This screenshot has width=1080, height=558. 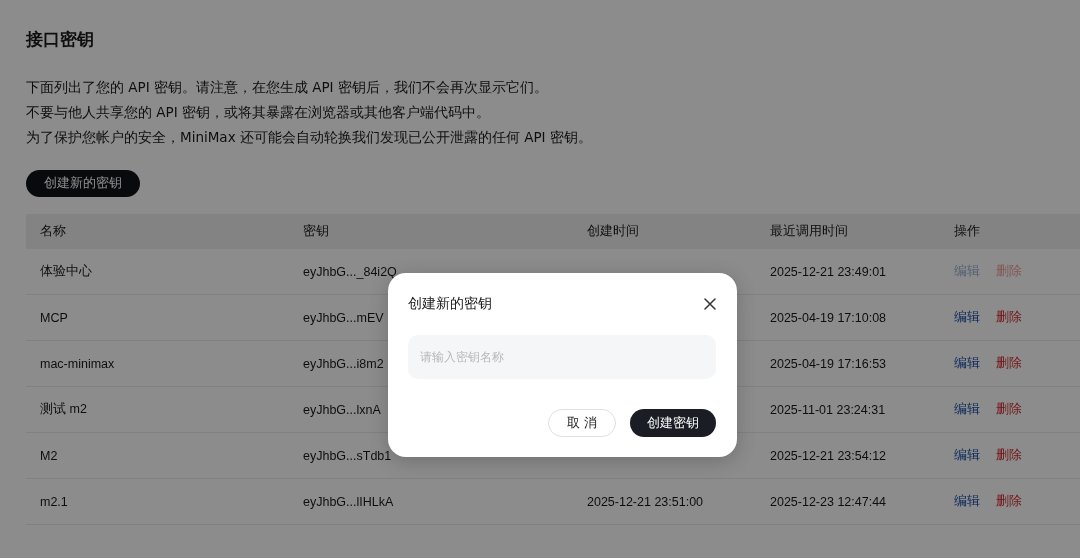 I want to click on notice-text: 不要与他人共享您的 API 密钥，或将其暴露在浏览器或其他客户端代码中。, so click(x=258, y=112).